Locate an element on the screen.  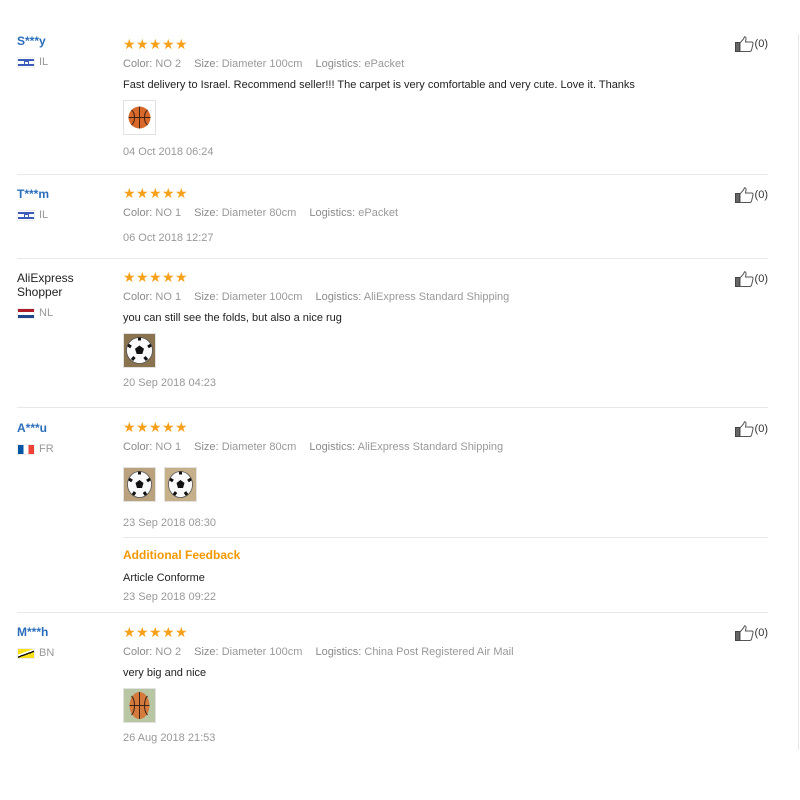
page-edge-divider is located at coordinates (798, 392).